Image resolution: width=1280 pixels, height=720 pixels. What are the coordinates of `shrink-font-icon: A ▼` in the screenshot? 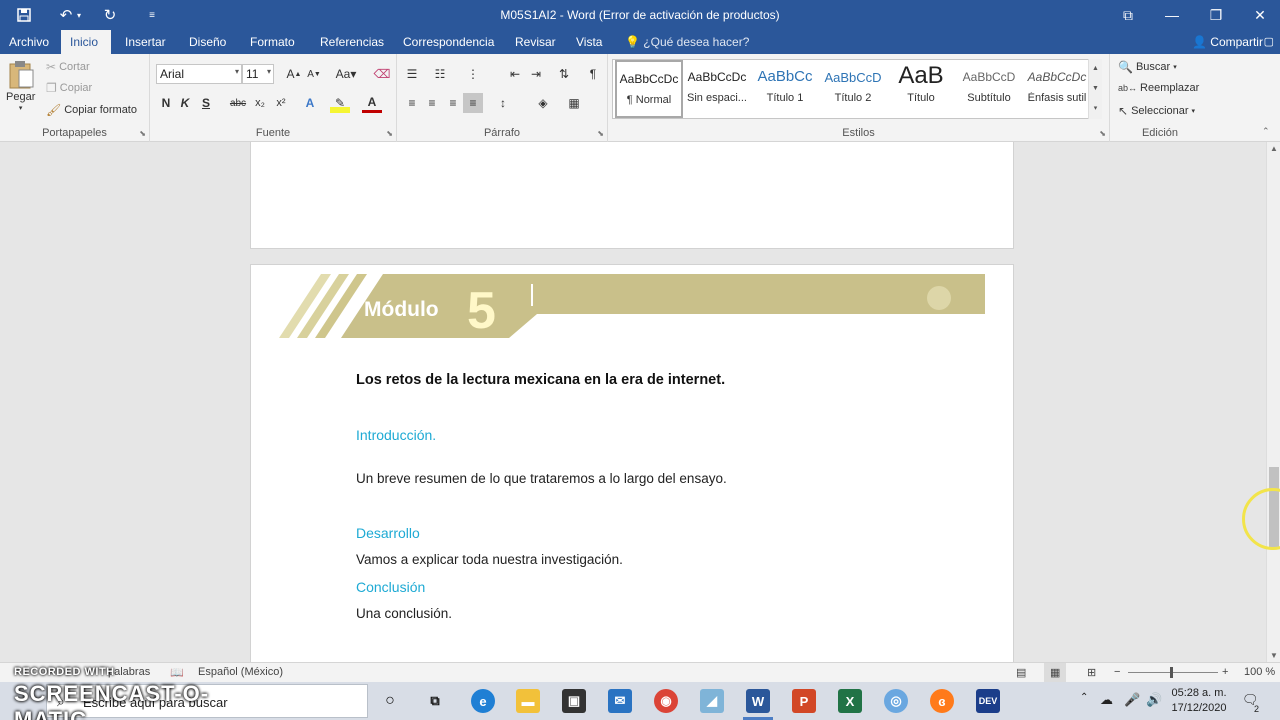 It's located at (314, 74).